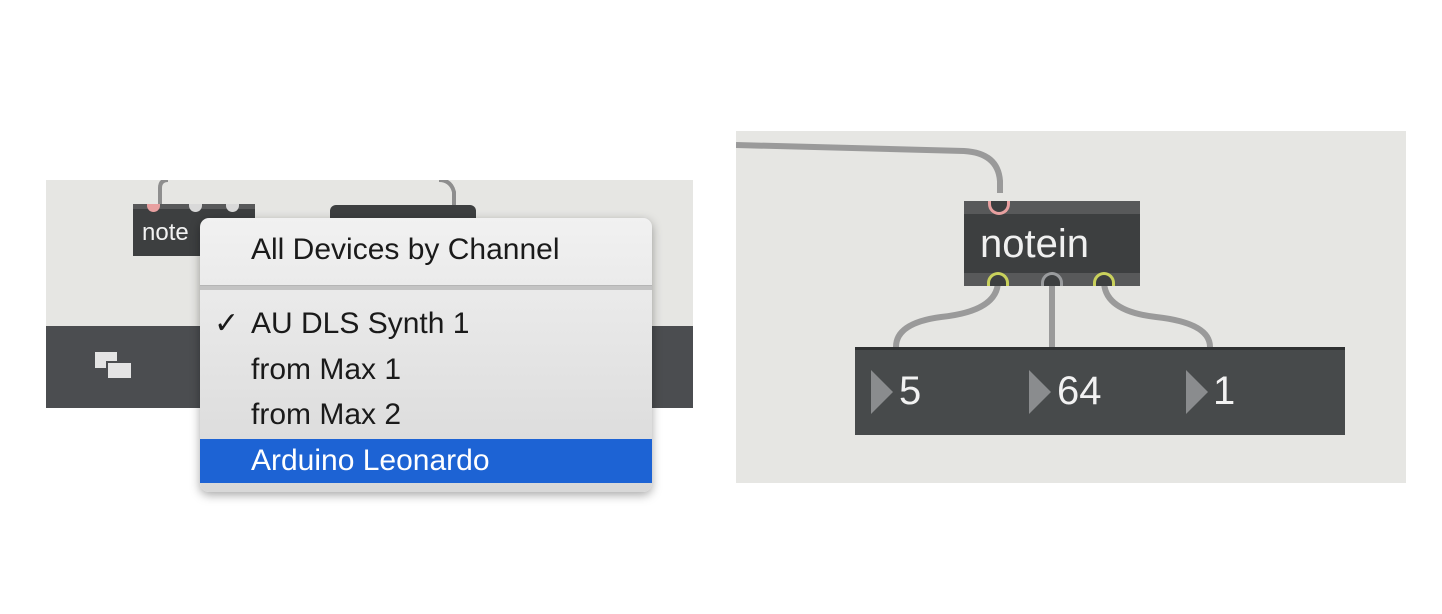 Image resolution: width=1442 pixels, height=614 pixels. What do you see at coordinates (1034, 244) in the screenshot?
I see `object-text: notein` at bounding box center [1034, 244].